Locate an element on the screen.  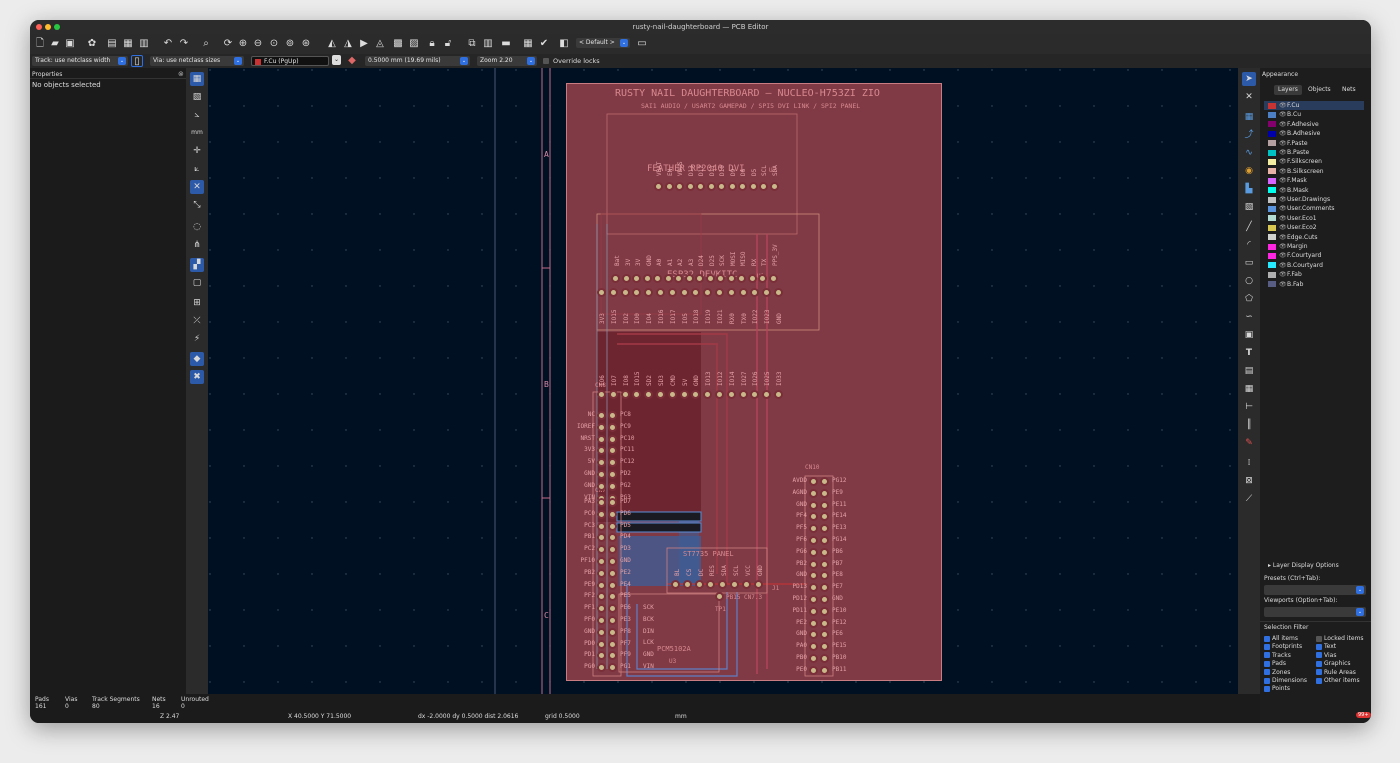
draw-circle-icon: ○ is located at coordinates (1249, 281).